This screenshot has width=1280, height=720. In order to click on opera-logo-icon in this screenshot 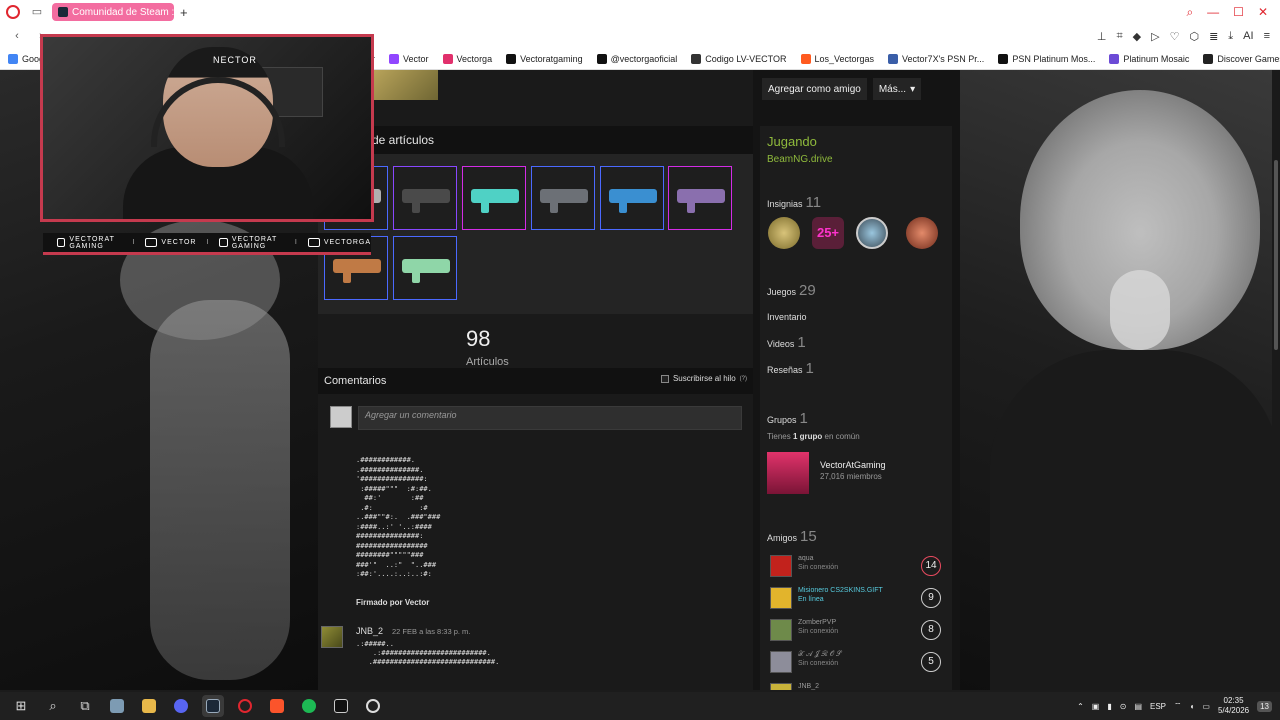, I will do `click(13, 12)`.